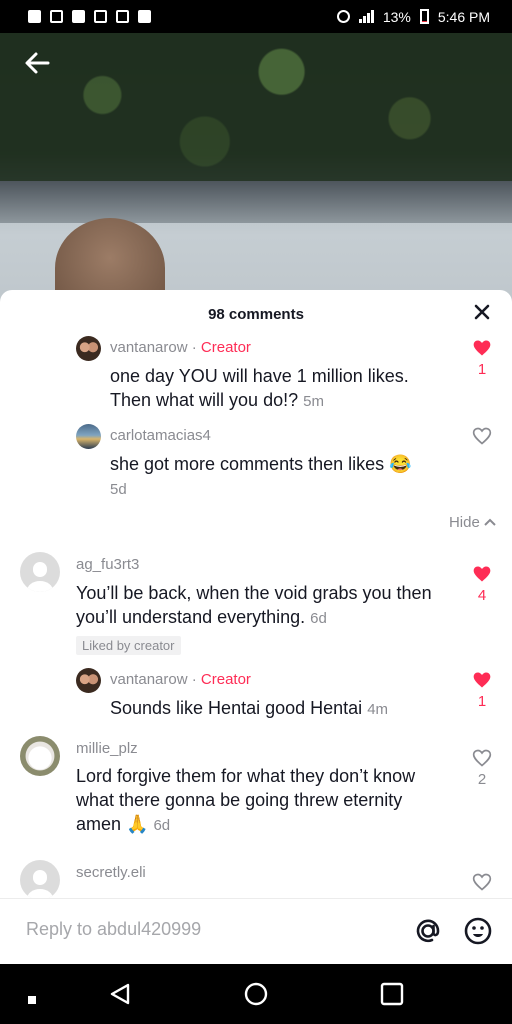 The width and height of the screenshot is (512, 1024). I want to click on at-mention-icon, so click(428, 931).